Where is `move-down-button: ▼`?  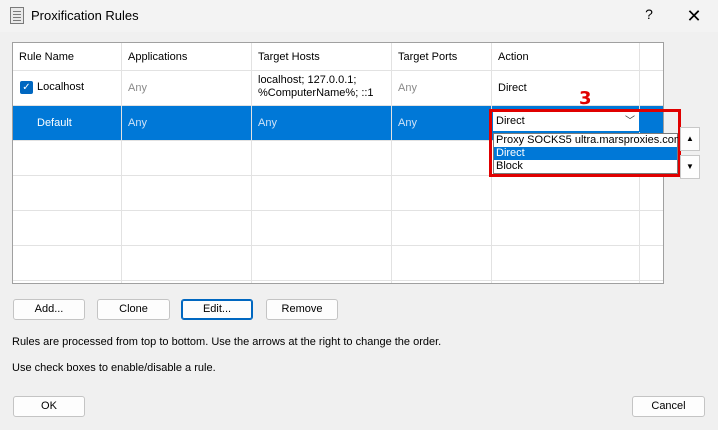 move-down-button: ▼ is located at coordinates (690, 167).